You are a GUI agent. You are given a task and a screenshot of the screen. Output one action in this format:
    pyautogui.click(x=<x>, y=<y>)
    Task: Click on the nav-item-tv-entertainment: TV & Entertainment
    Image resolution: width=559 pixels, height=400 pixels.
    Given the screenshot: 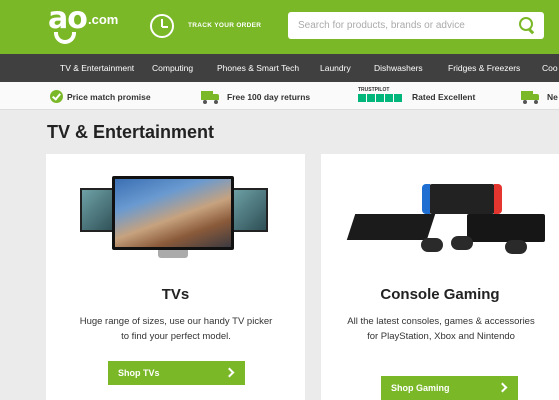 What is the action you would take?
    pyautogui.click(x=97, y=68)
    